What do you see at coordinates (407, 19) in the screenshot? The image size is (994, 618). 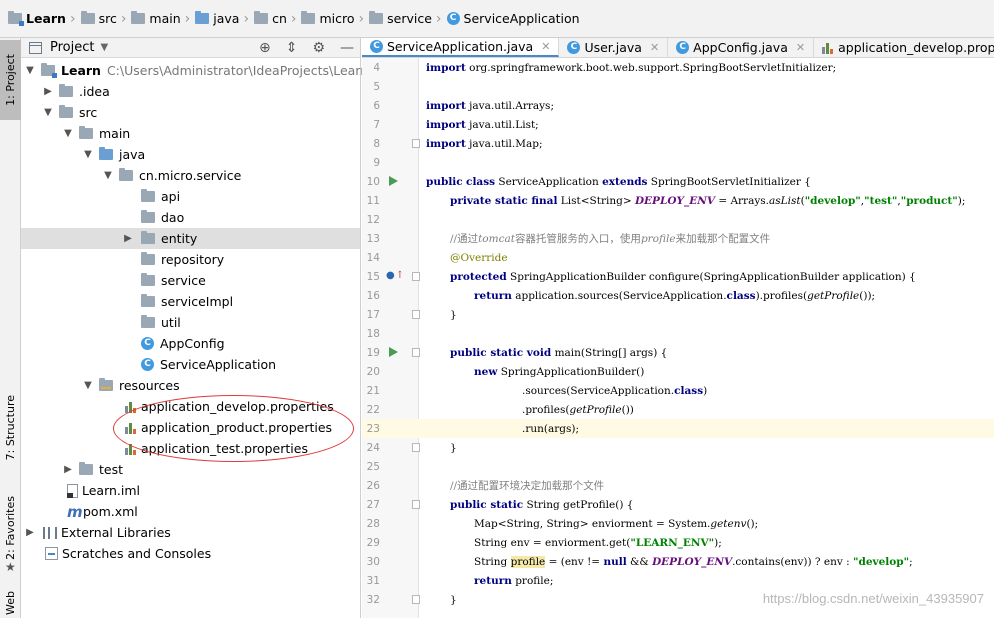 I see `breadcrumb-item-service: service ›` at bounding box center [407, 19].